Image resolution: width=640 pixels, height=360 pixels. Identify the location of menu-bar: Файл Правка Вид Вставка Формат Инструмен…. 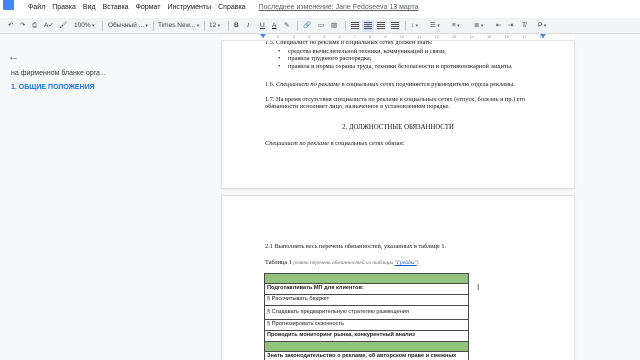
(320, 9).